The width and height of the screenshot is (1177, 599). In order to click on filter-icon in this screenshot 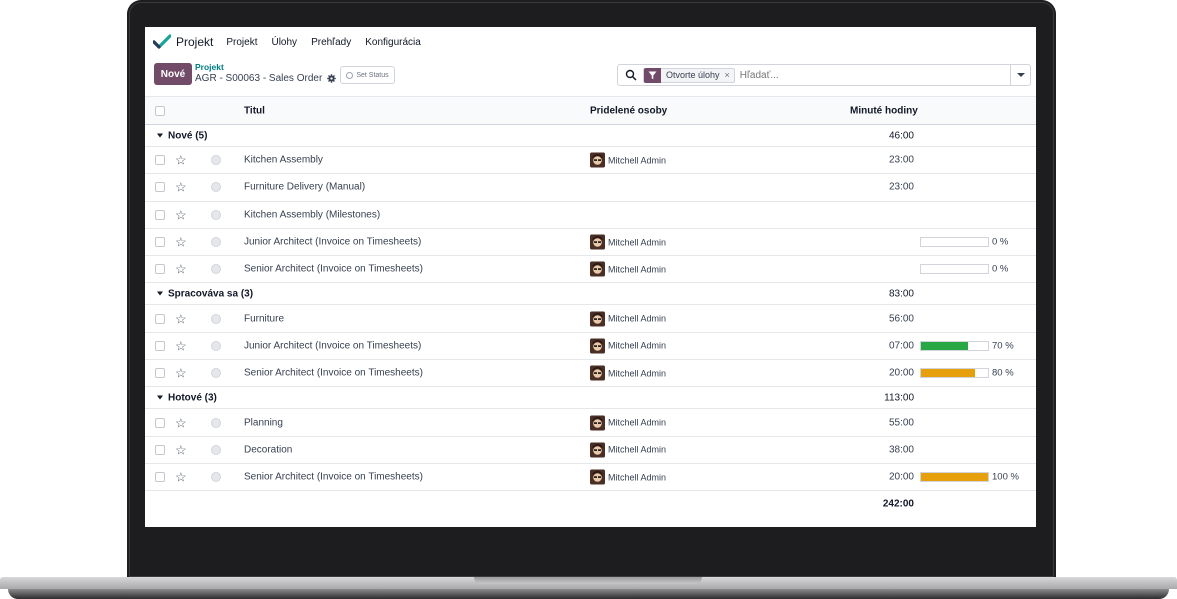, I will do `click(652, 75)`.